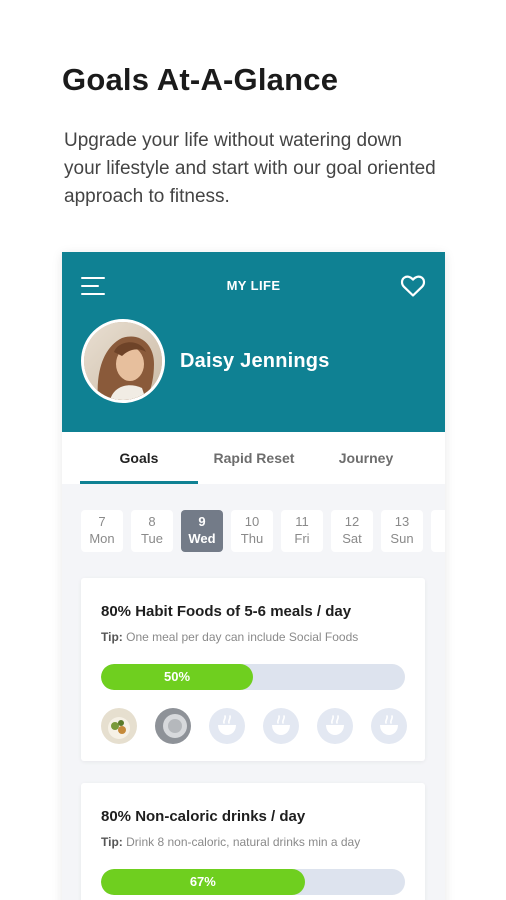 This screenshot has width=506, height=900. What do you see at coordinates (200, 79) in the screenshot?
I see `promo-headline: Goals At-A-Glance` at bounding box center [200, 79].